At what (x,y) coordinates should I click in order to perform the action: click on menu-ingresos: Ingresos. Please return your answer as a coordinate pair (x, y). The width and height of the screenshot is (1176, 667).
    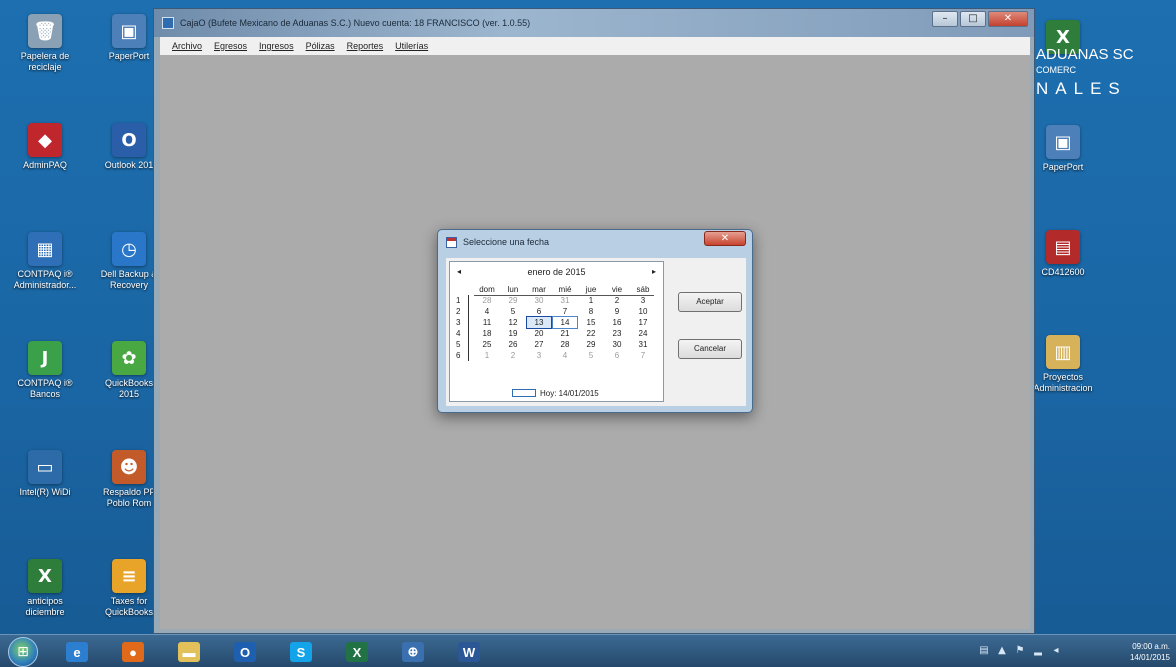
    Looking at the image, I should click on (276, 46).